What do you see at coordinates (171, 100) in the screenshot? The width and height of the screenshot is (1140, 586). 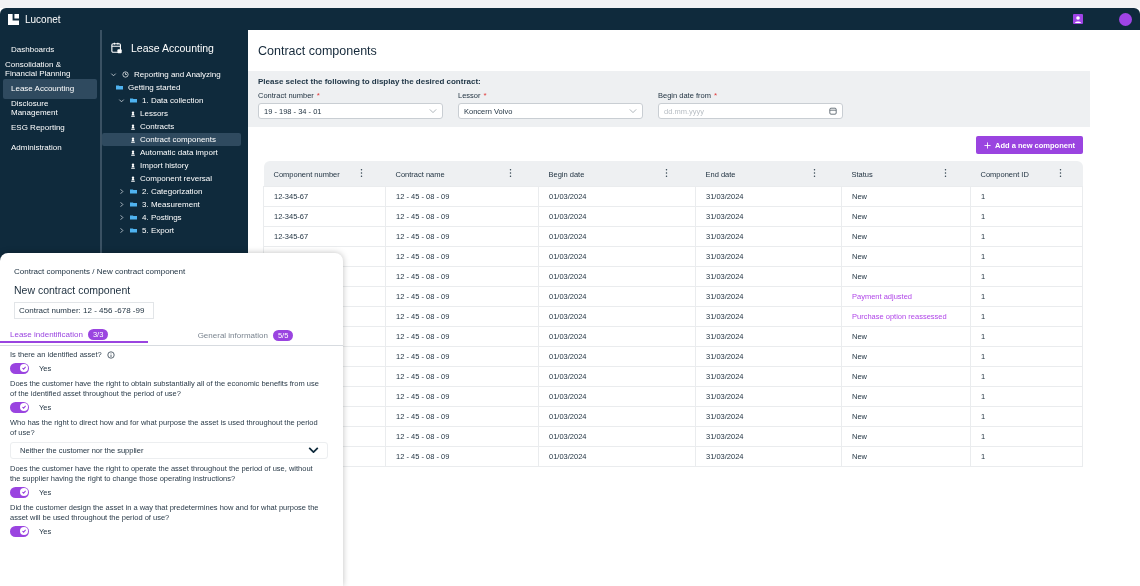 I see `tree-item: 1. Data collection` at bounding box center [171, 100].